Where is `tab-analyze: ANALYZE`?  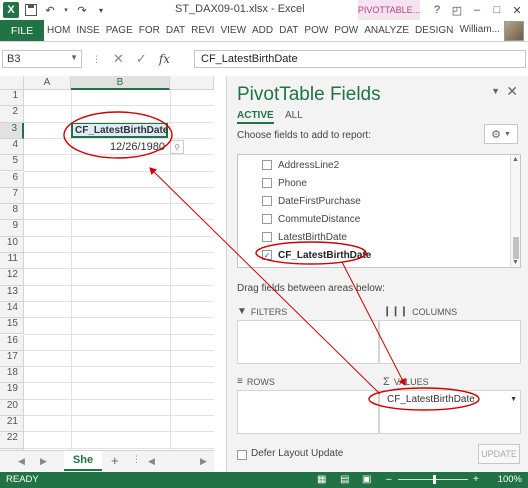 tab-analyze: ANALYZE is located at coordinates (386, 30).